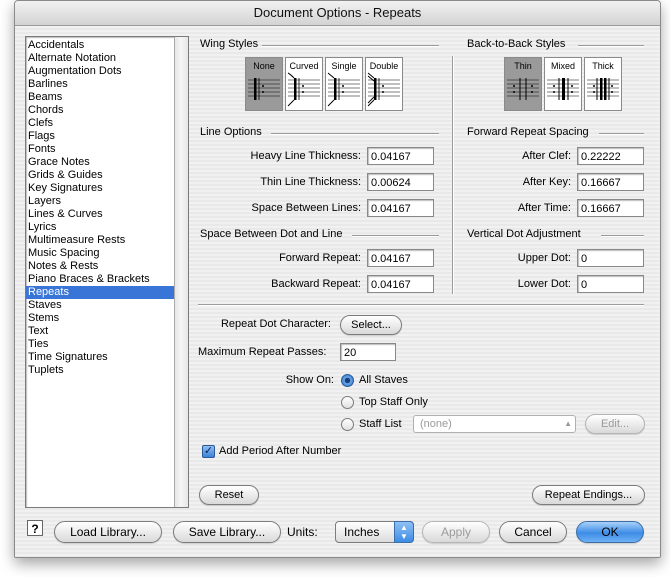 The height and width of the screenshot is (577, 670). What do you see at coordinates (100, 279) in the screenshot?
I see `list-item: Piano Braces & Brackets` at bounding box center [100, 279].